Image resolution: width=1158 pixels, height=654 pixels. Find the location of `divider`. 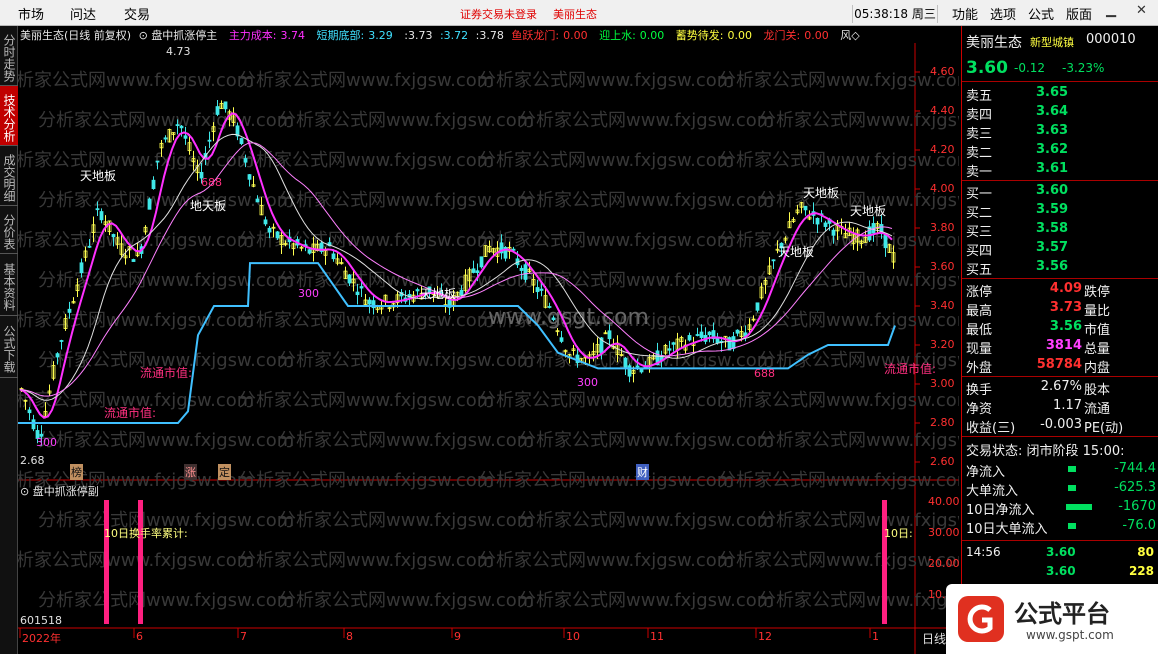

divider is located at coordinates (1060, 540).